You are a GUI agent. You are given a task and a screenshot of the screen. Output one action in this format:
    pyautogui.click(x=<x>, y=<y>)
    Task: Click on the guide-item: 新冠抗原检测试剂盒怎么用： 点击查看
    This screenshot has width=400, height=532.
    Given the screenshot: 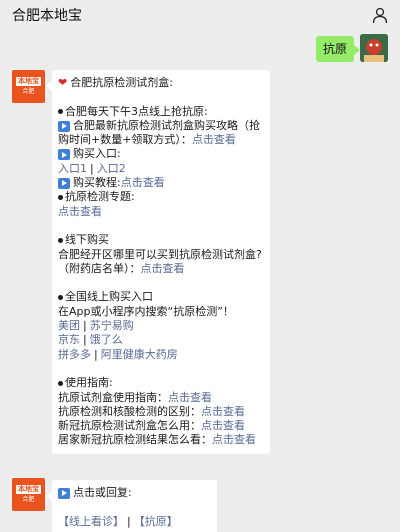 What is the action you would take?
    pyautogui.click(x=151, y=426)
    